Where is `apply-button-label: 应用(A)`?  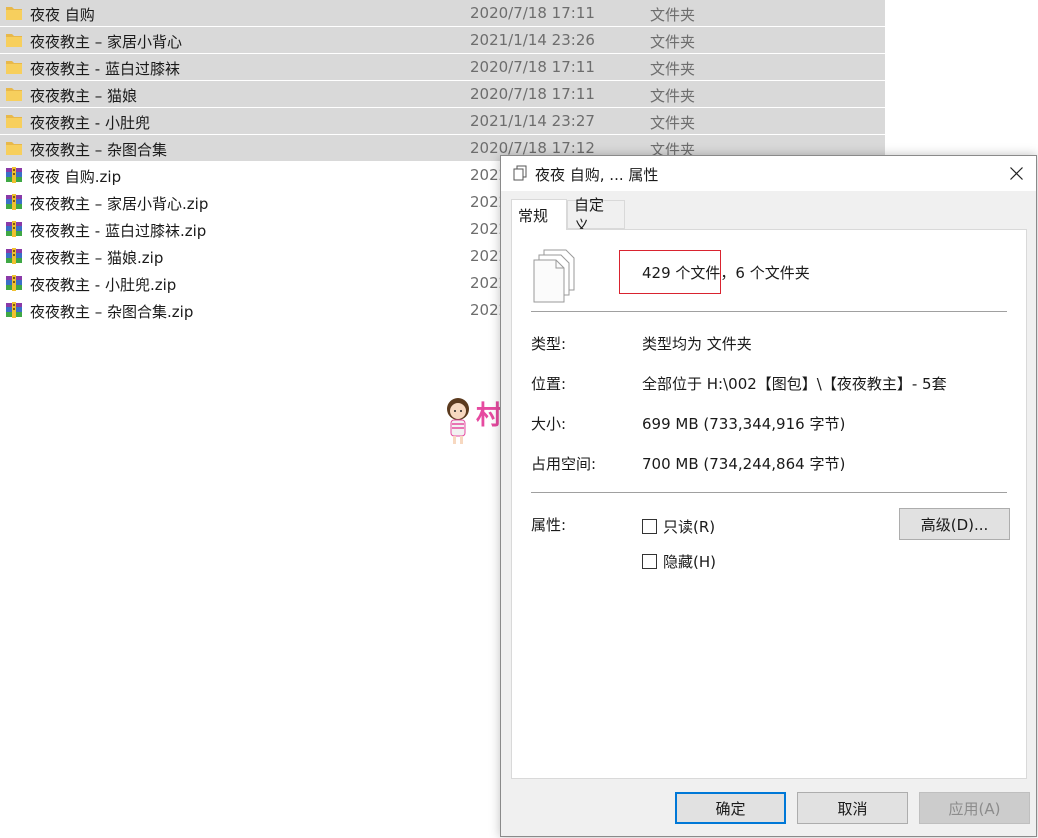
apply-button-label: 应用(A) is located at coordinates (974, 808).